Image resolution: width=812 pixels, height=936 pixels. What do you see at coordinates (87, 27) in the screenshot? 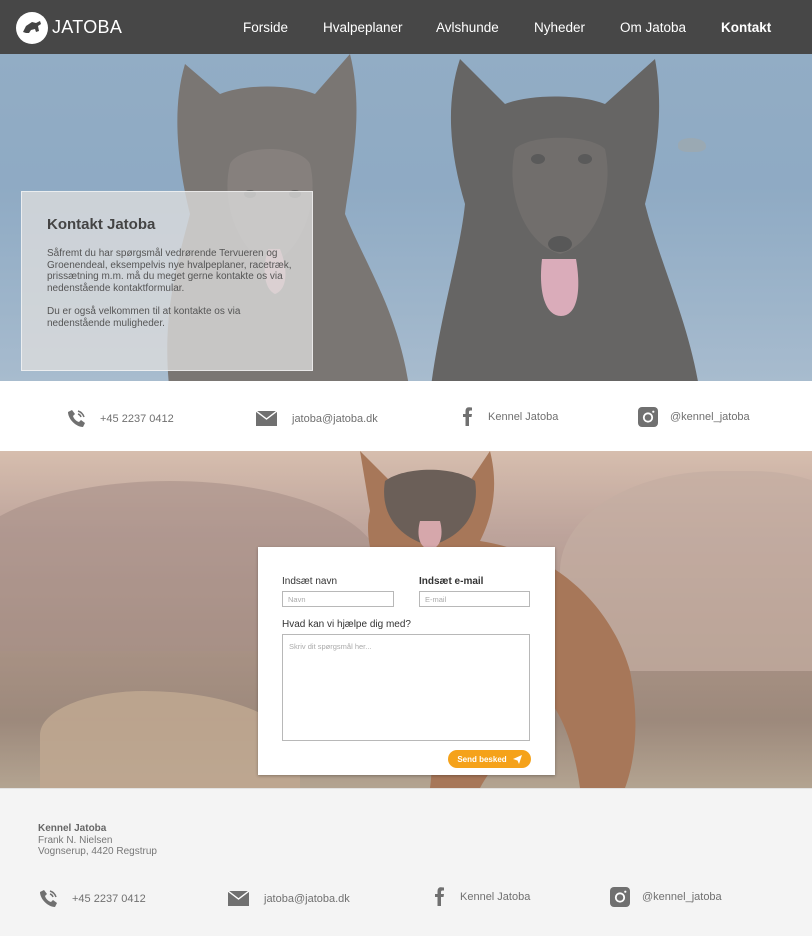
I see `brand-name: JATOBA` at bounding box center [87, 27].